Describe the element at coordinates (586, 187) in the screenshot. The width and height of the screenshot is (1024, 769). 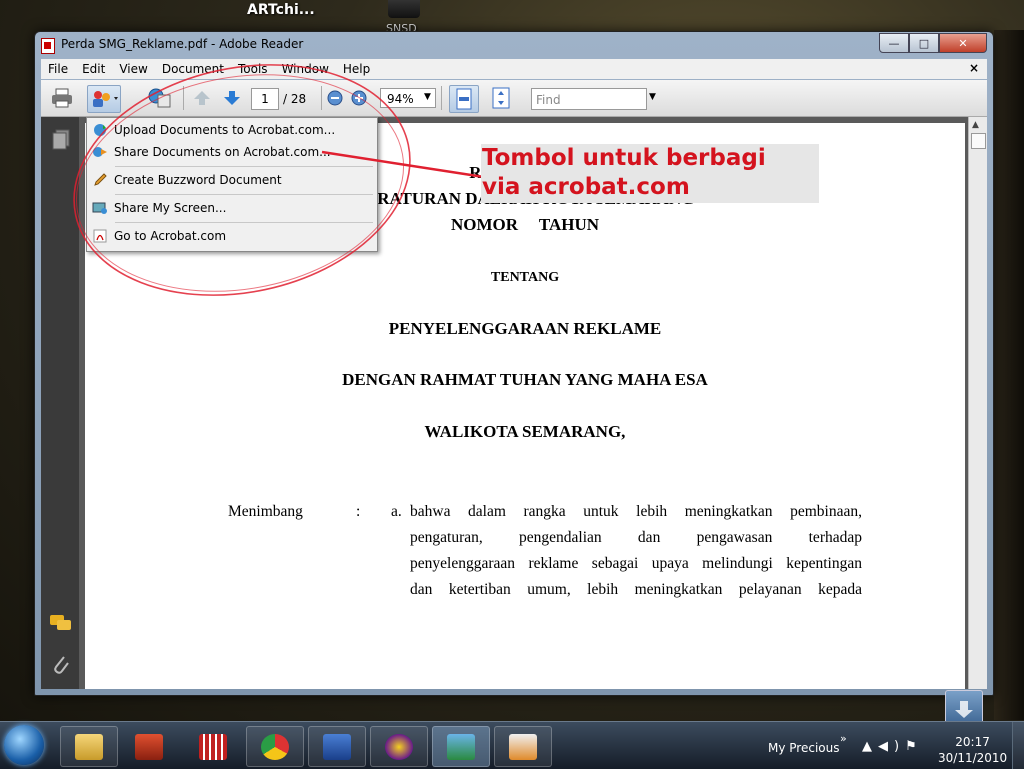
I see `annotation-line: via acrobat.com` at that location.